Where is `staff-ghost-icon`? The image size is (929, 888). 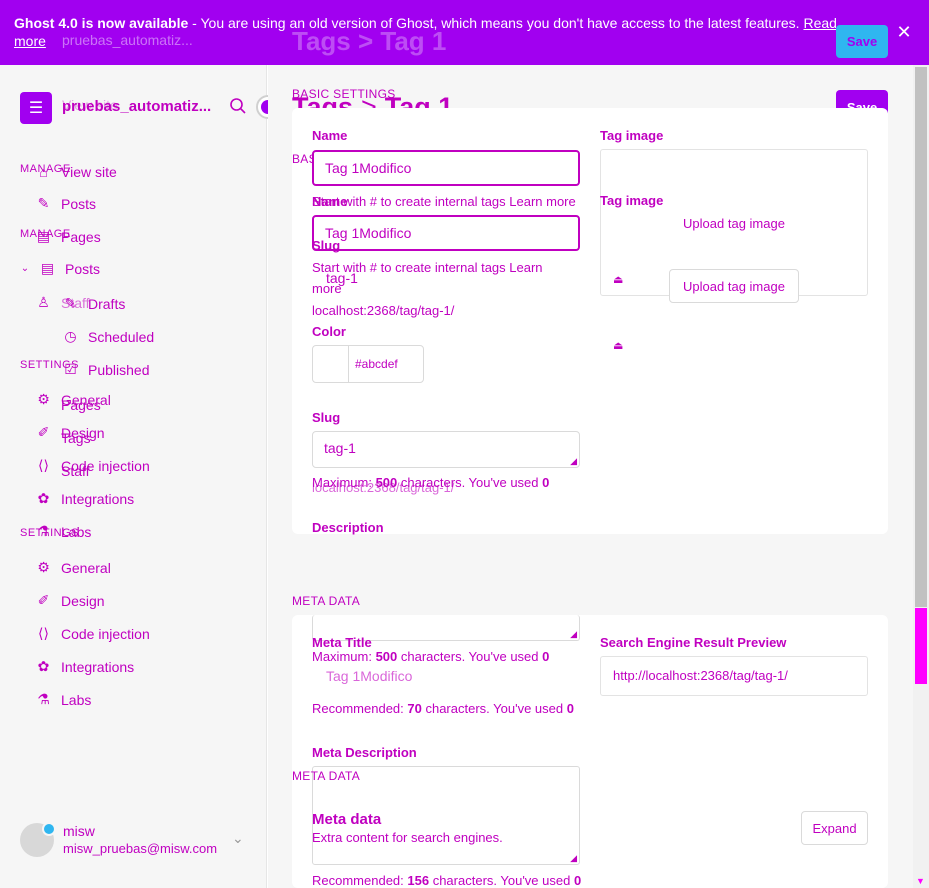 staff-ghost-icon is located at coordinates (43, 470).